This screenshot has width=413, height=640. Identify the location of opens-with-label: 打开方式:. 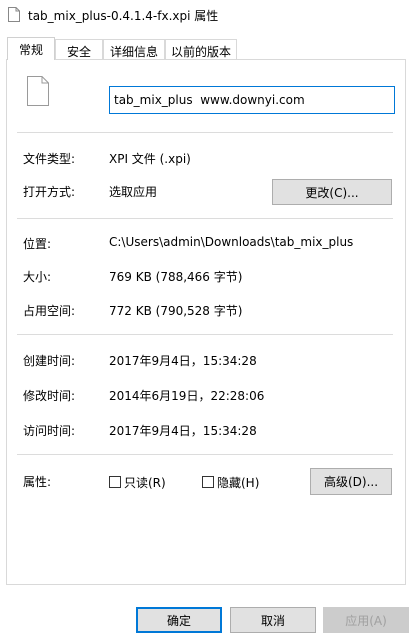
(49, 192).